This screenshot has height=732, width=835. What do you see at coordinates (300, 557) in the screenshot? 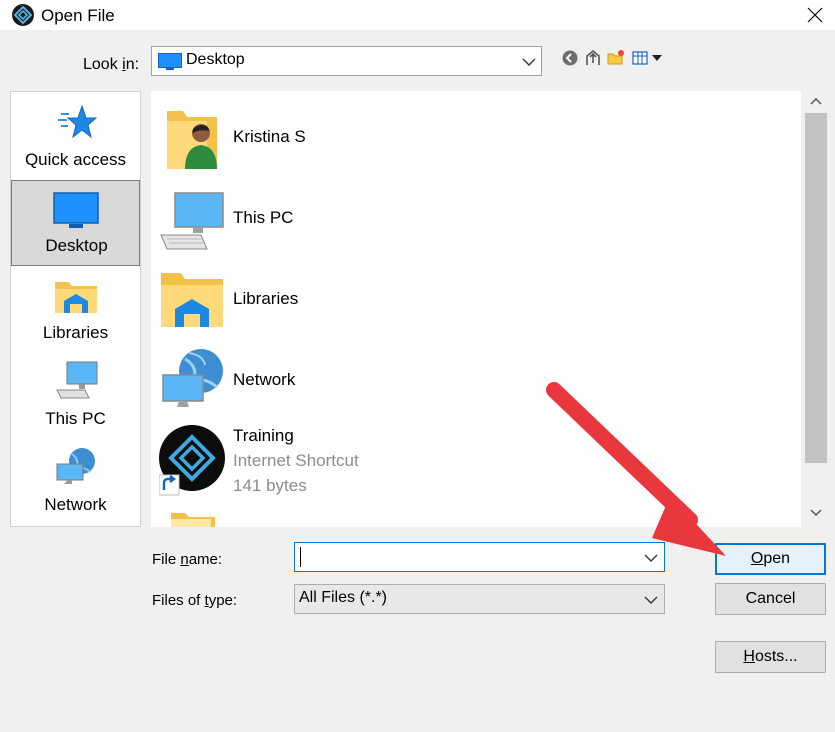
I see `text-caret` at bounding box center [300, 557].